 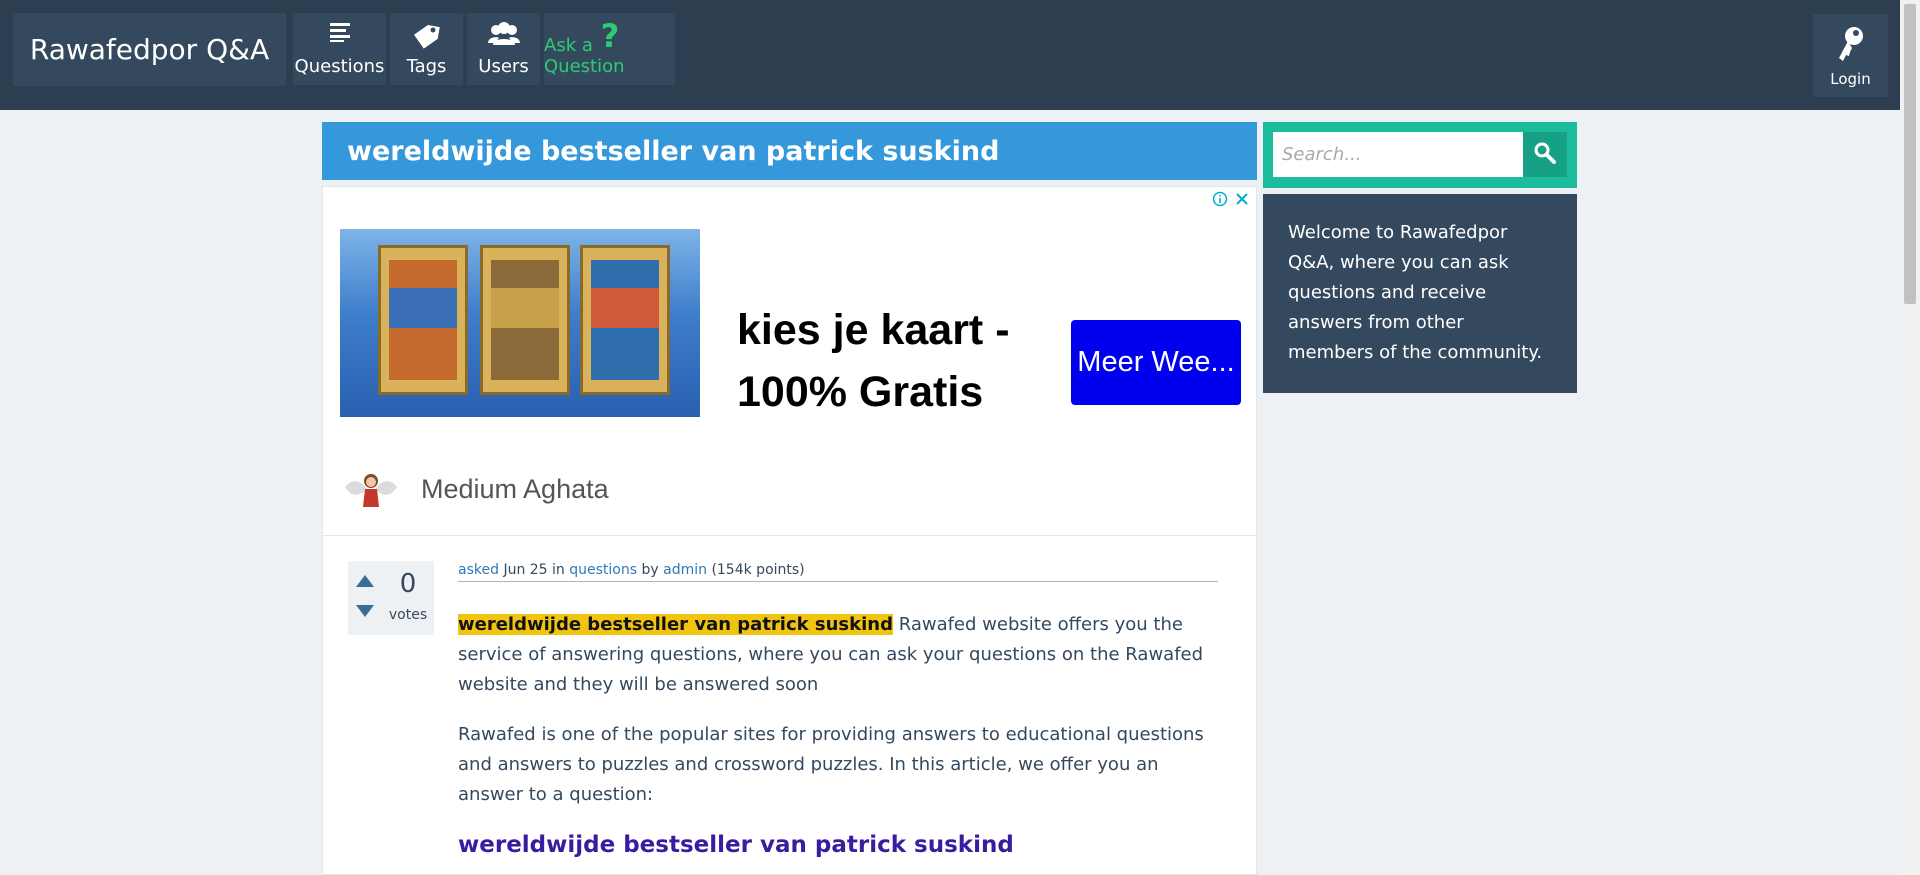 I want to click on nav-users-label: Users, so click(x=503, y=66).